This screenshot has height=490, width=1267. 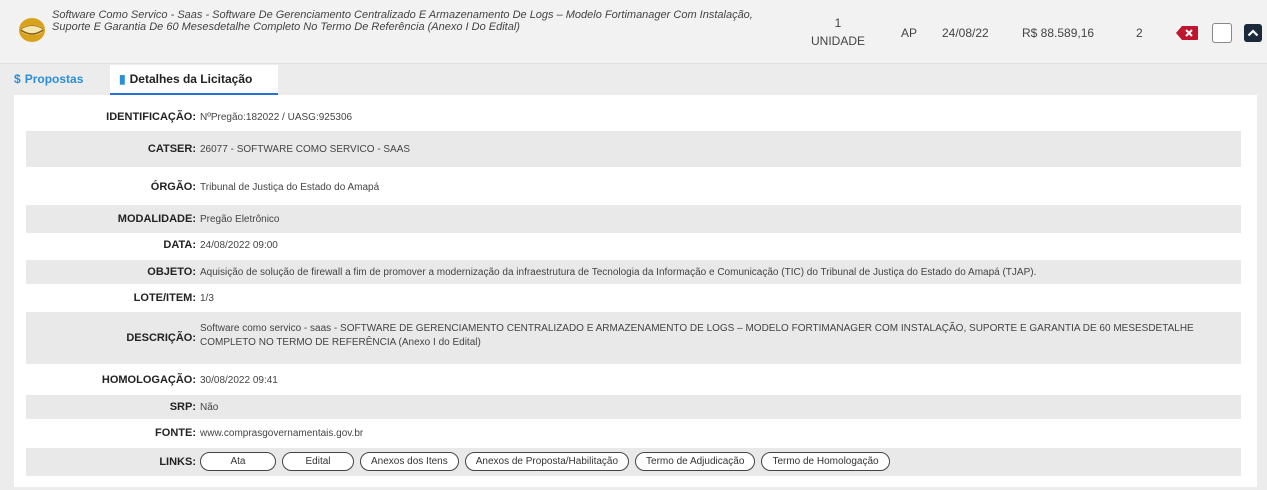 I want to click on data-value: 24/08/2022 09:00, so click(x=239, y=245).